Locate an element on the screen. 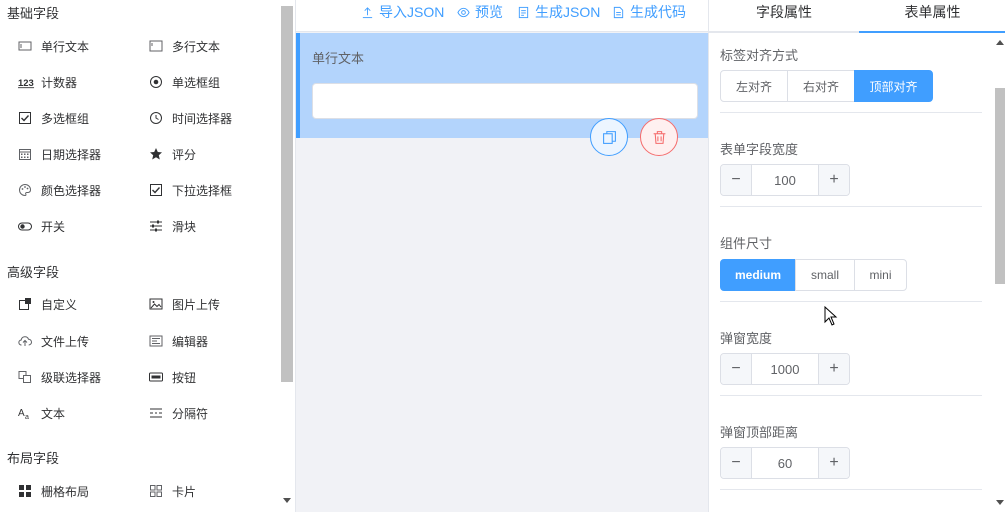 Image resolution: width=1005 pixels, height=512 pixels. document-icon is located at coordinates (523, 12).